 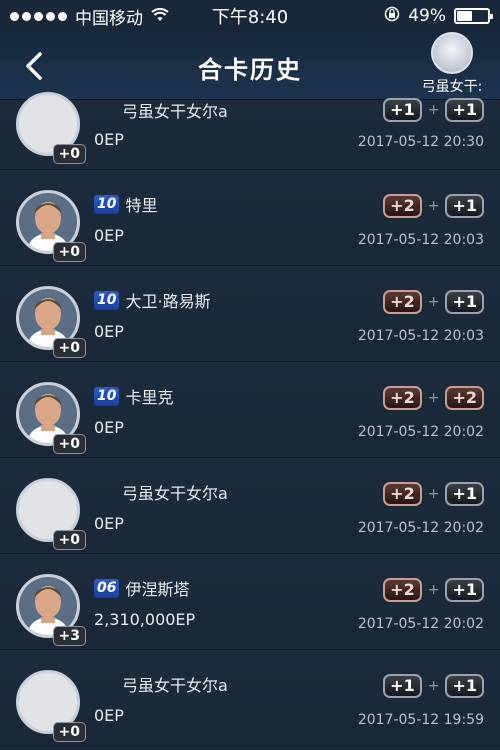 What do you see at coordinates (473, 16) in the screenshot?
I see `battery-icon` at bounding box center [473, 16].